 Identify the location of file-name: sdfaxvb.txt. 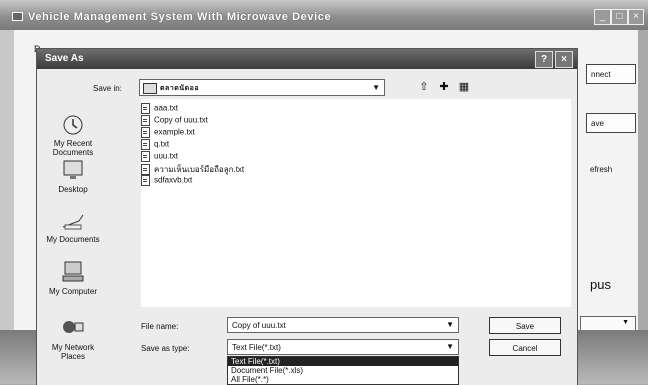
(173, 180).